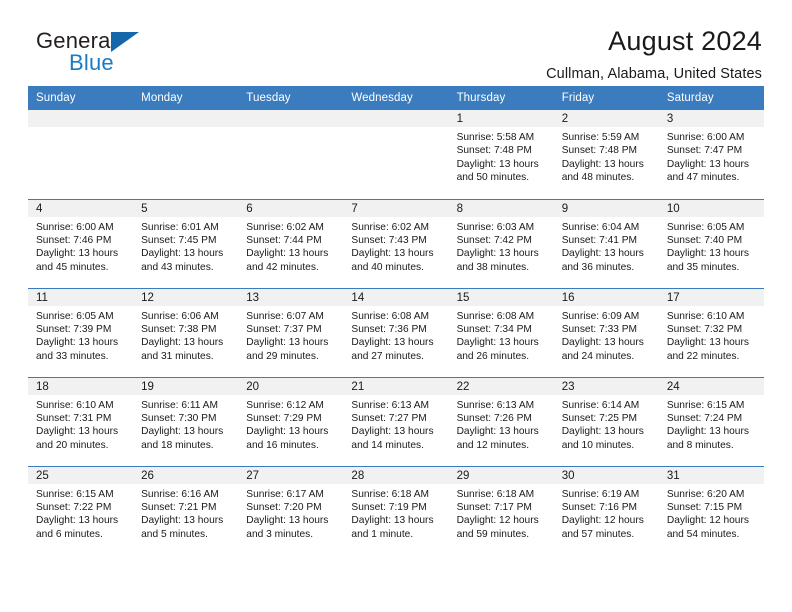 Image resolution: width=792 pixels, height=612 pixels. What do you see at coordinates (494, 240) in the screenshot?
I see `sunset-time: Sunset: 7:42 PM` at bounding box center [494, 240].